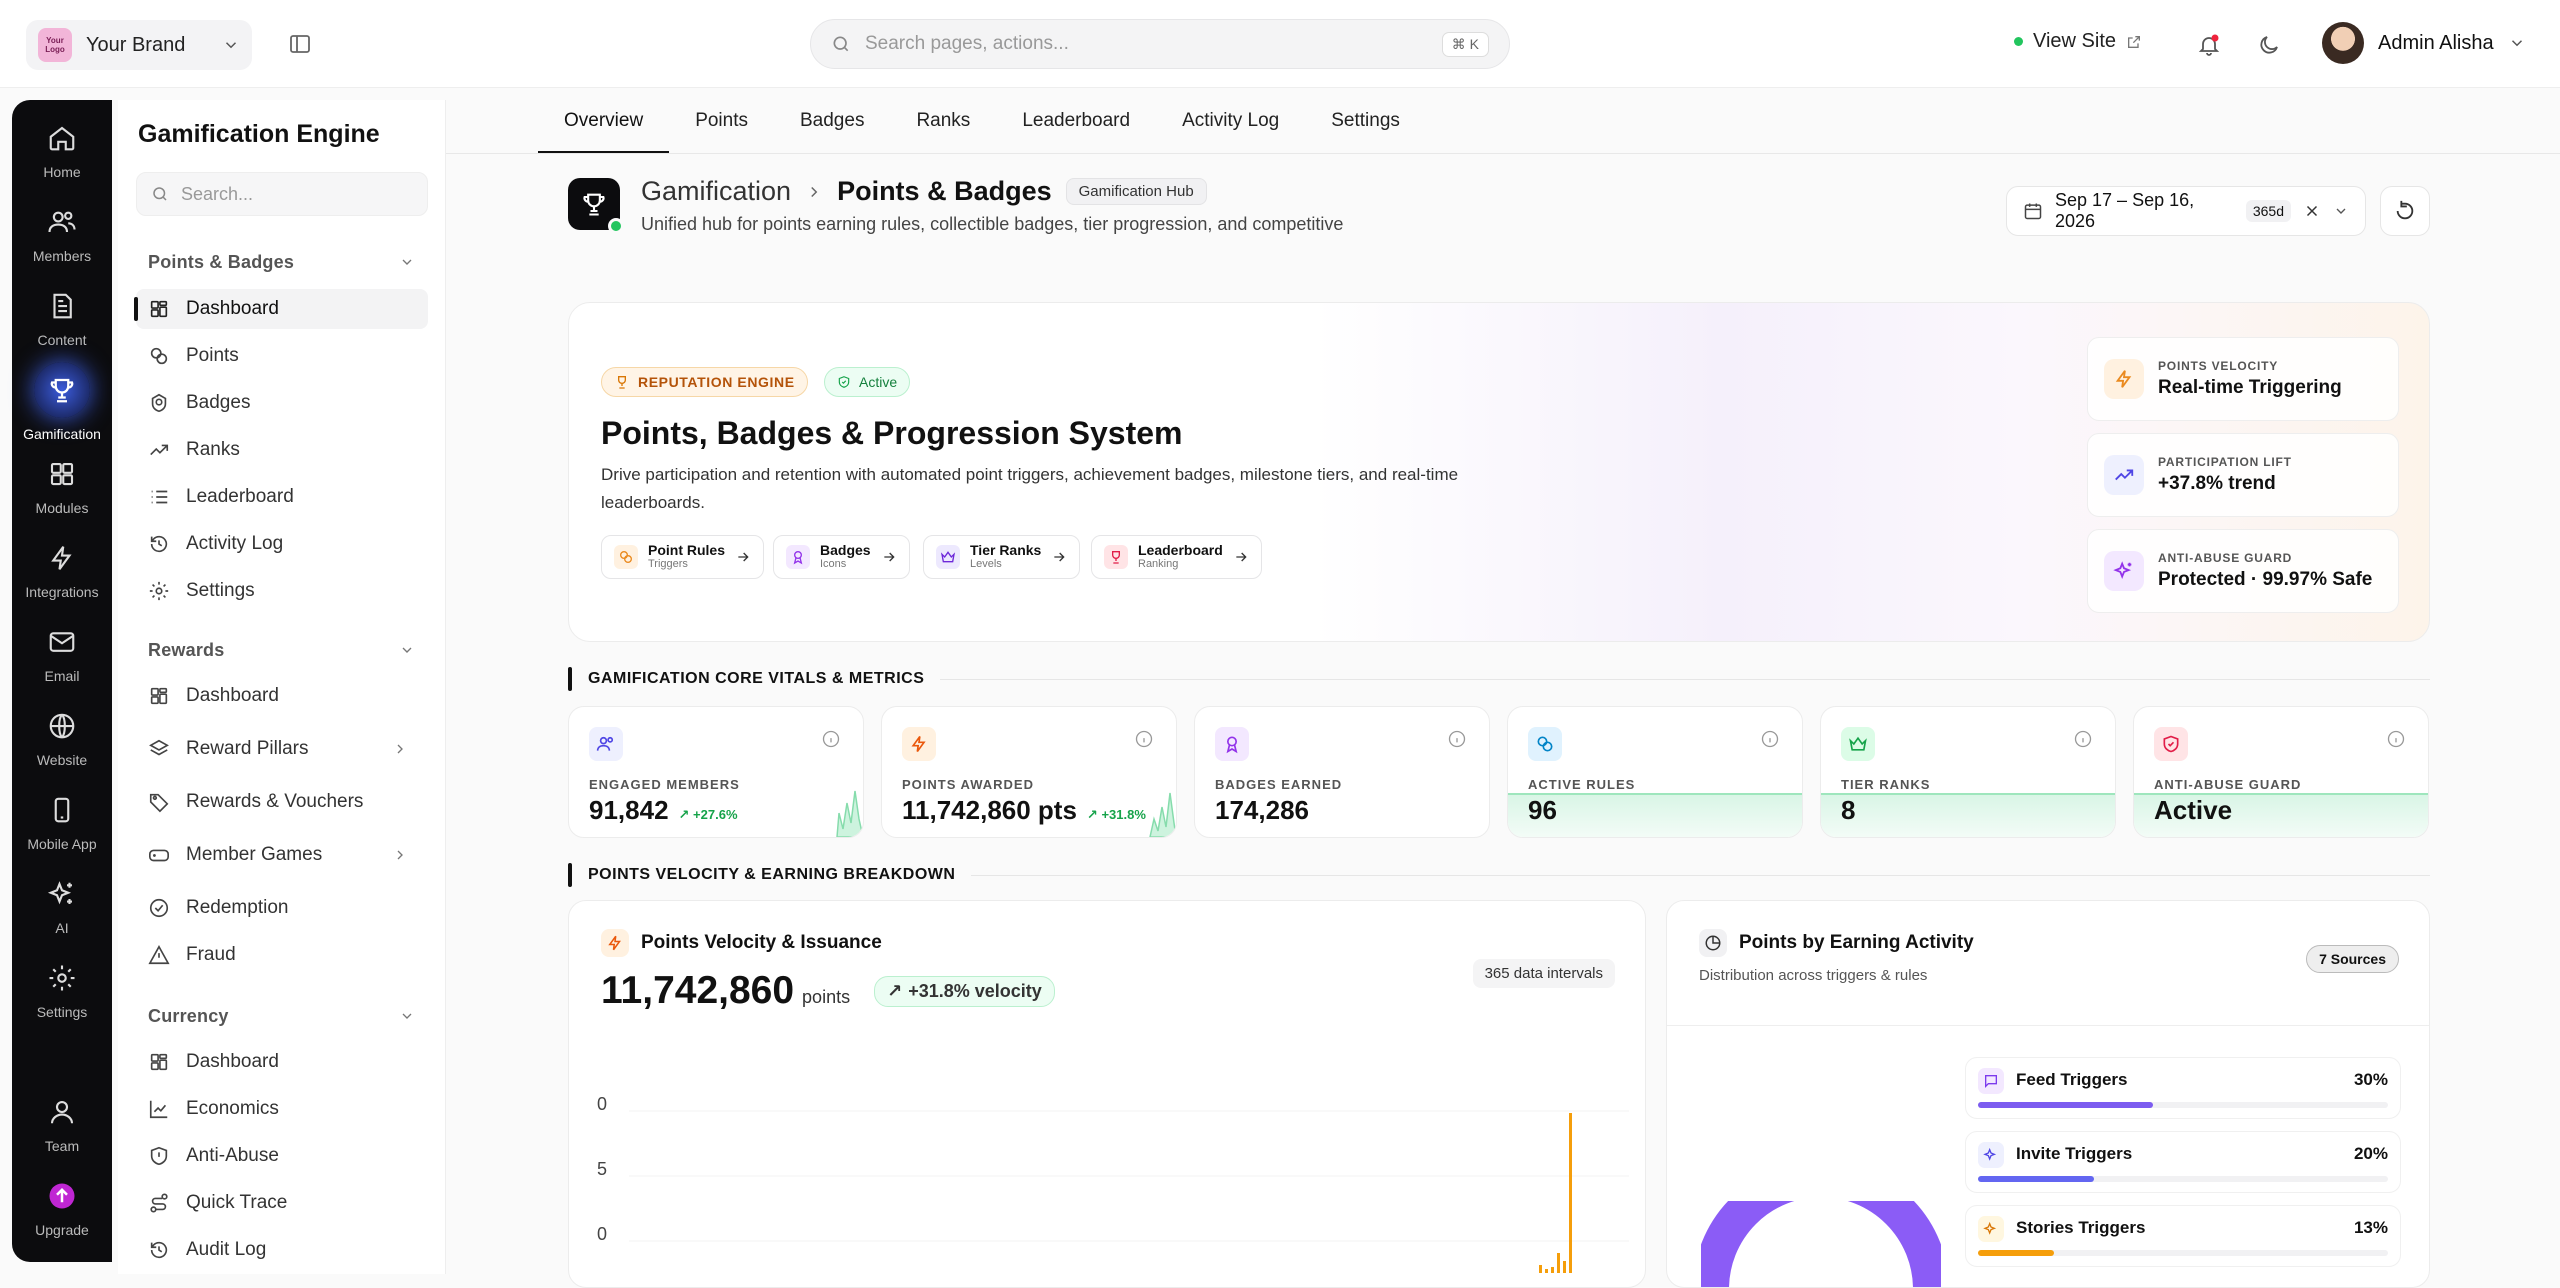 The width and height of the screenshot is (2560, 1288). Describe the element at coordinates (1848, 810) in the screenshot. I see `metric-value: 8` at that location.